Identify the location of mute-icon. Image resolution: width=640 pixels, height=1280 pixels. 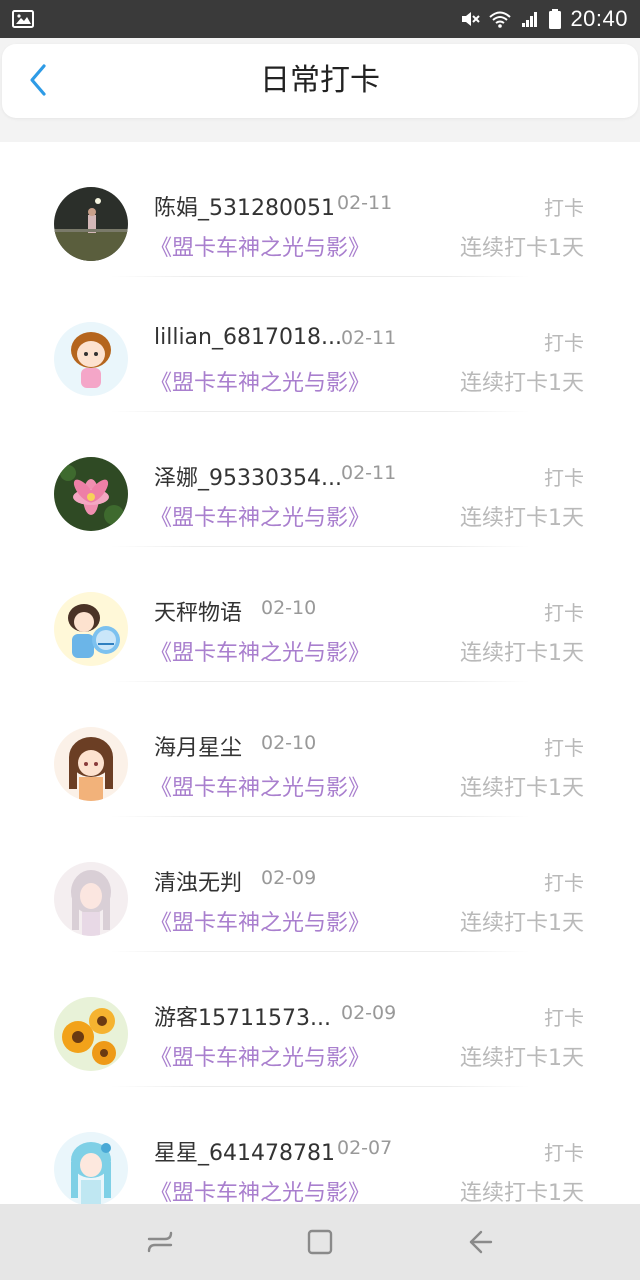
(471, 19).